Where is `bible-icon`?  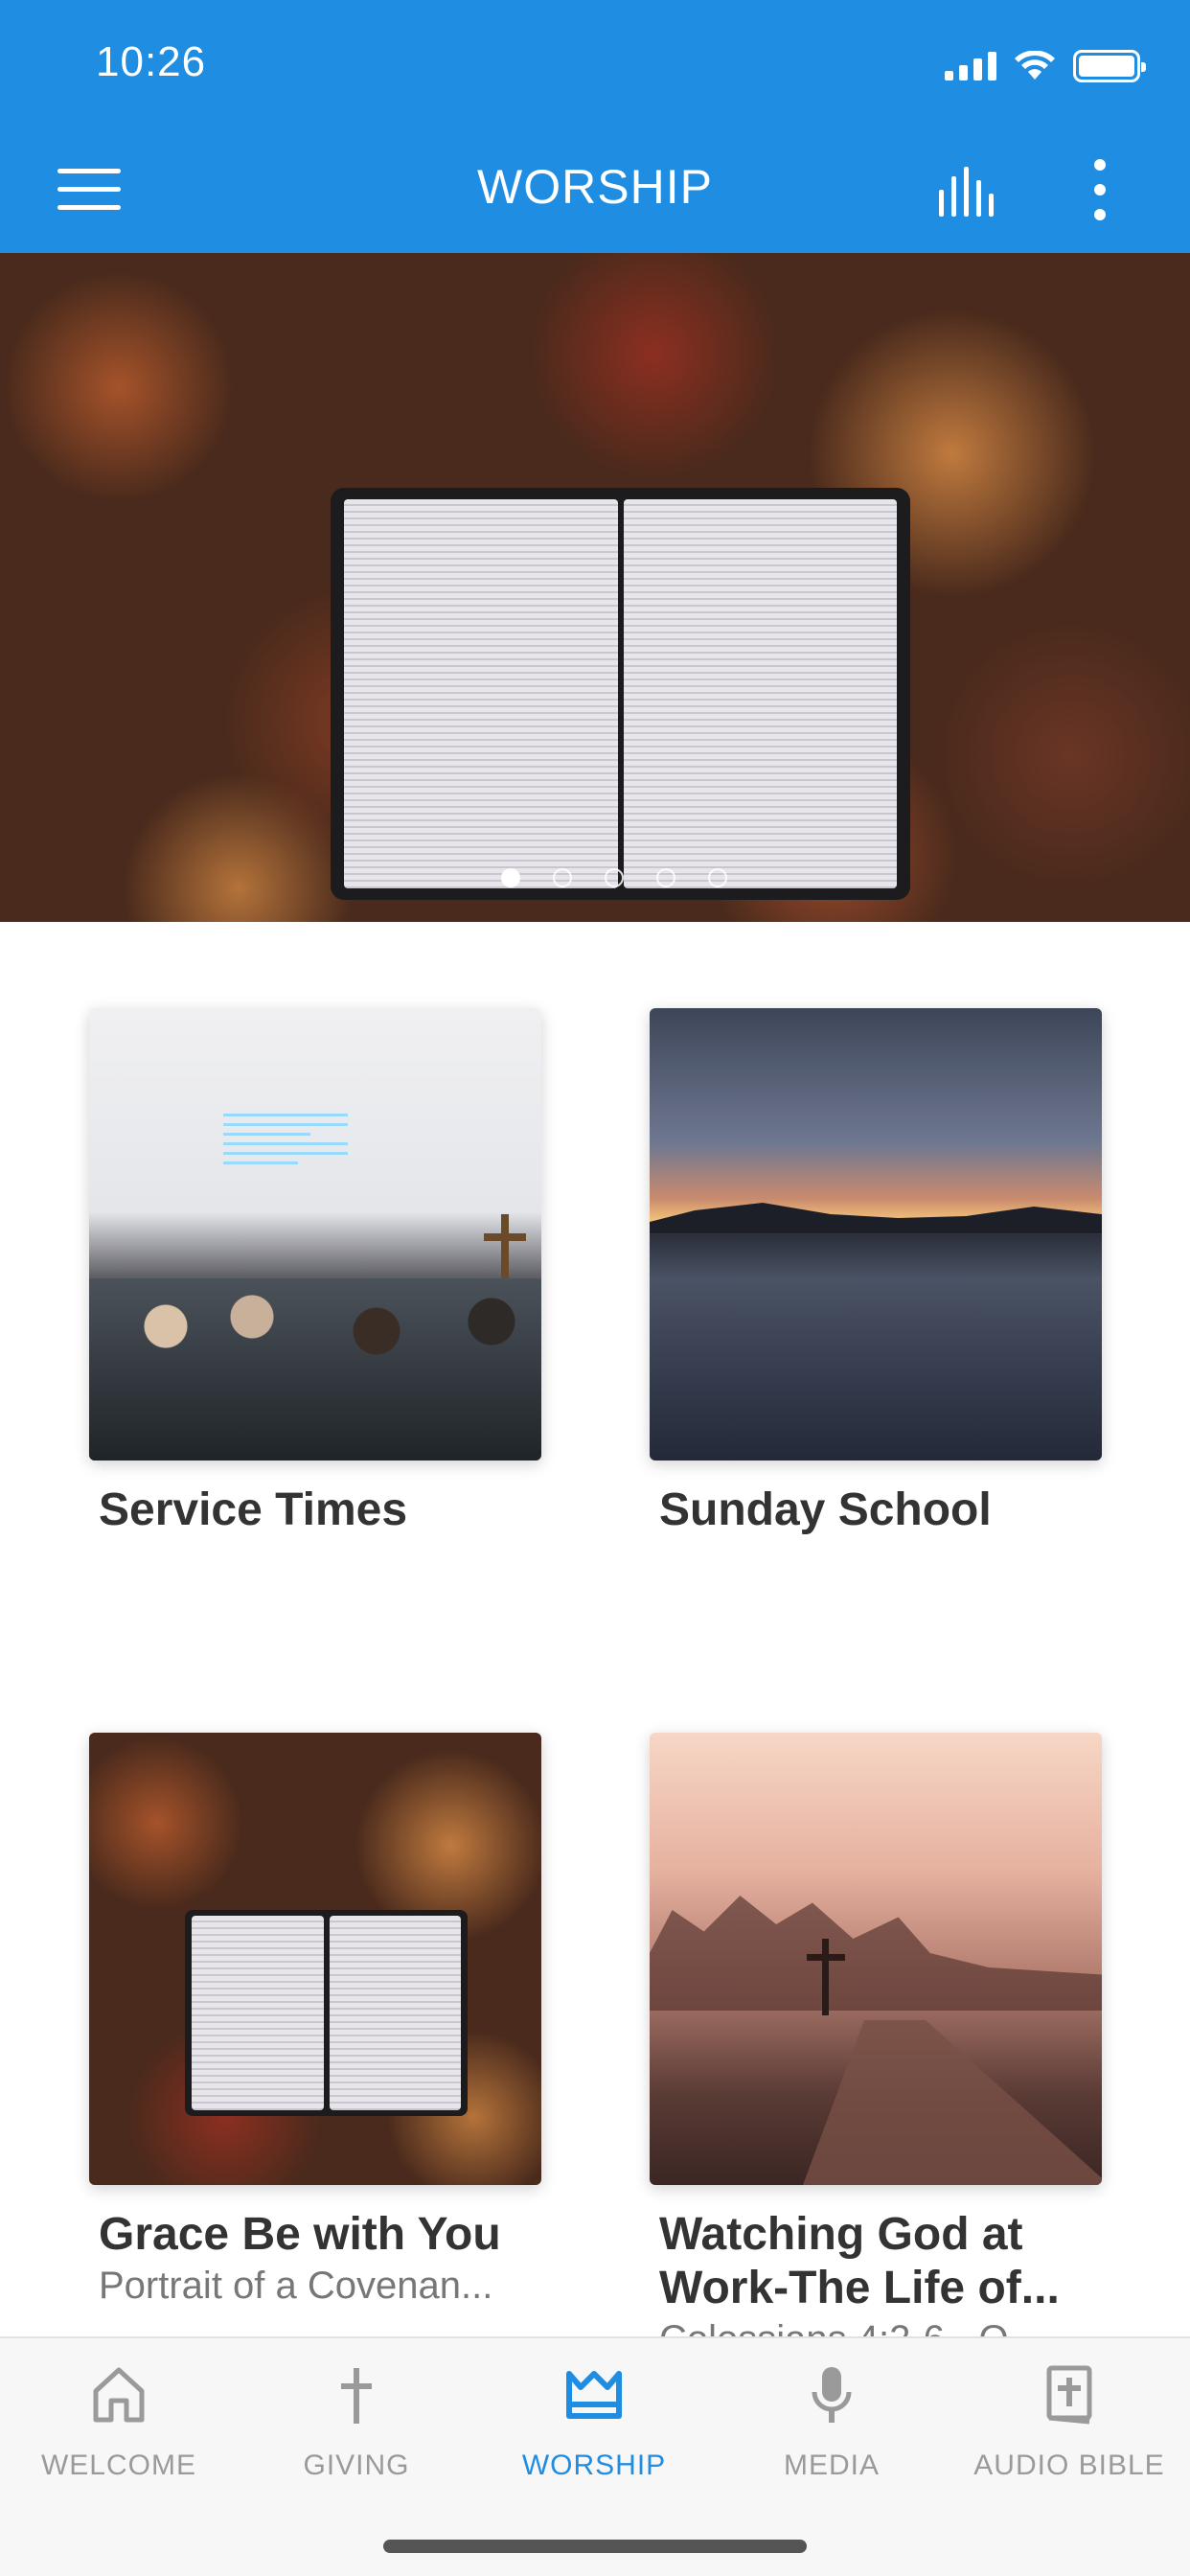 bible-icon is located at coordinates (1069, 2395).